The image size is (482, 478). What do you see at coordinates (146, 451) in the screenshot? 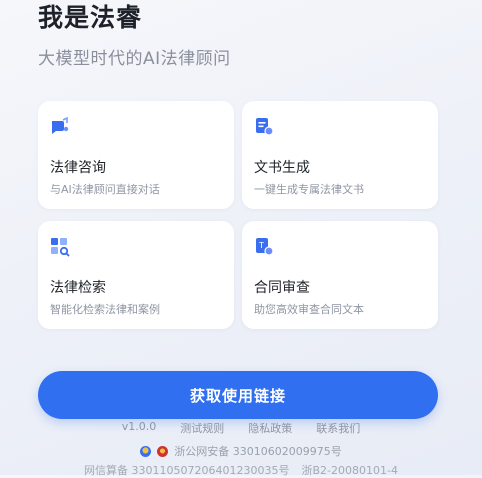
I see `emblem-icon` at bounding box center [146, 451].